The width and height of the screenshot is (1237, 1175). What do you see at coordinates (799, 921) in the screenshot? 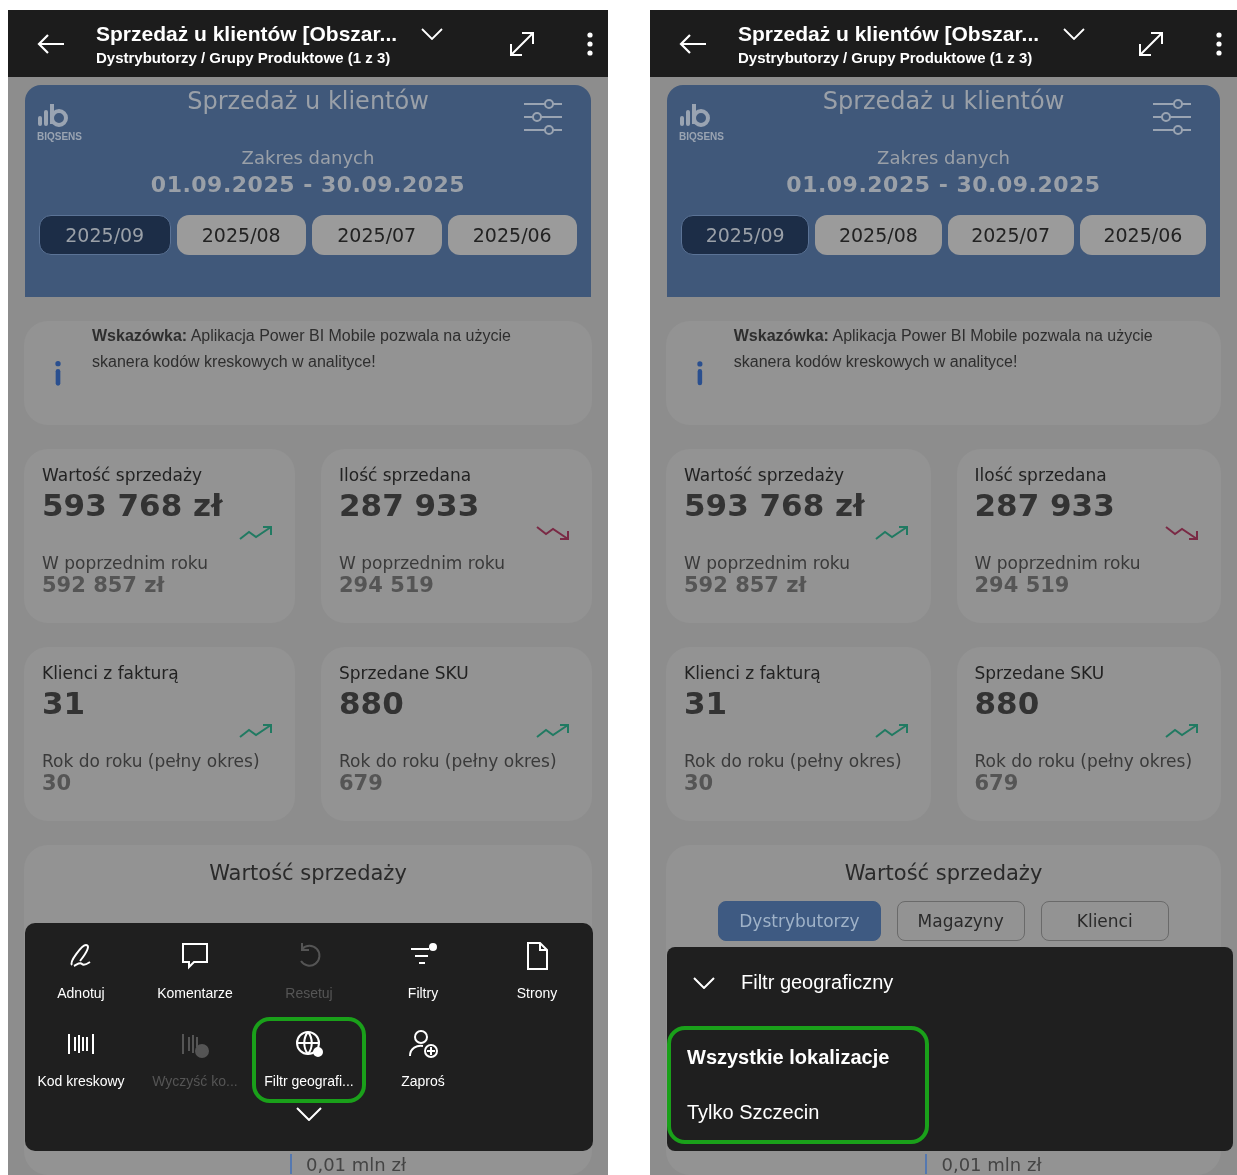
I see `chart-tab: Dystrybutorzy` at bounding box center [799, 921].